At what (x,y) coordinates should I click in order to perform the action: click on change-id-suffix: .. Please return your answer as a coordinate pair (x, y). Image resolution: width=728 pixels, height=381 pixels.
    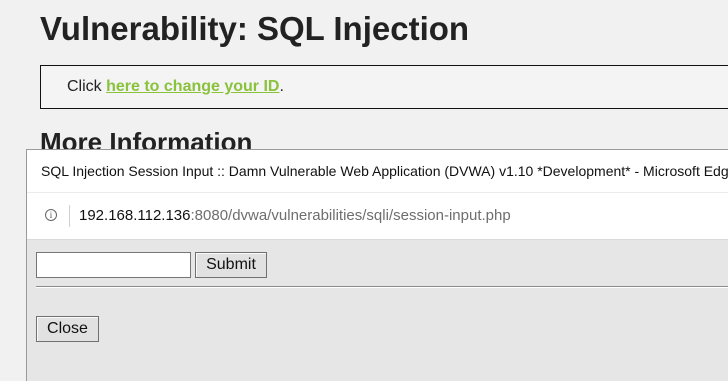
    Looking at the image, I should click on (281, 86).